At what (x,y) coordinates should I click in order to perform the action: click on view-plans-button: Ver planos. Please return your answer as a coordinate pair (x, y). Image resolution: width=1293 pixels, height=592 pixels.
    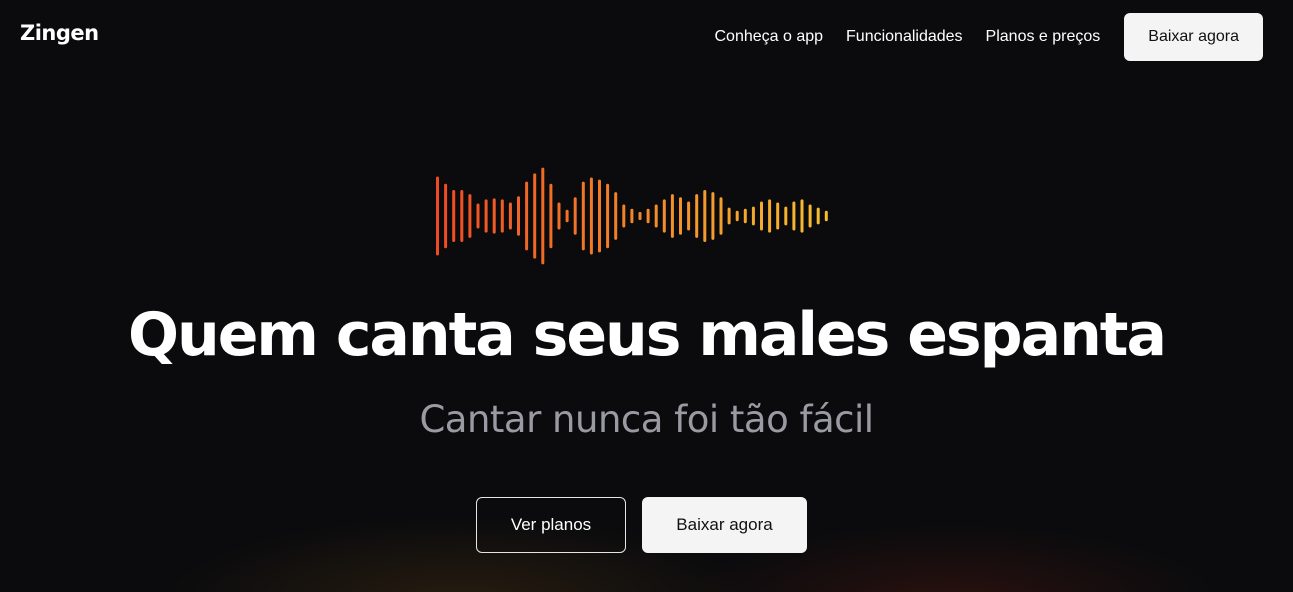
    Looking at the image, I should click on (551, 525).